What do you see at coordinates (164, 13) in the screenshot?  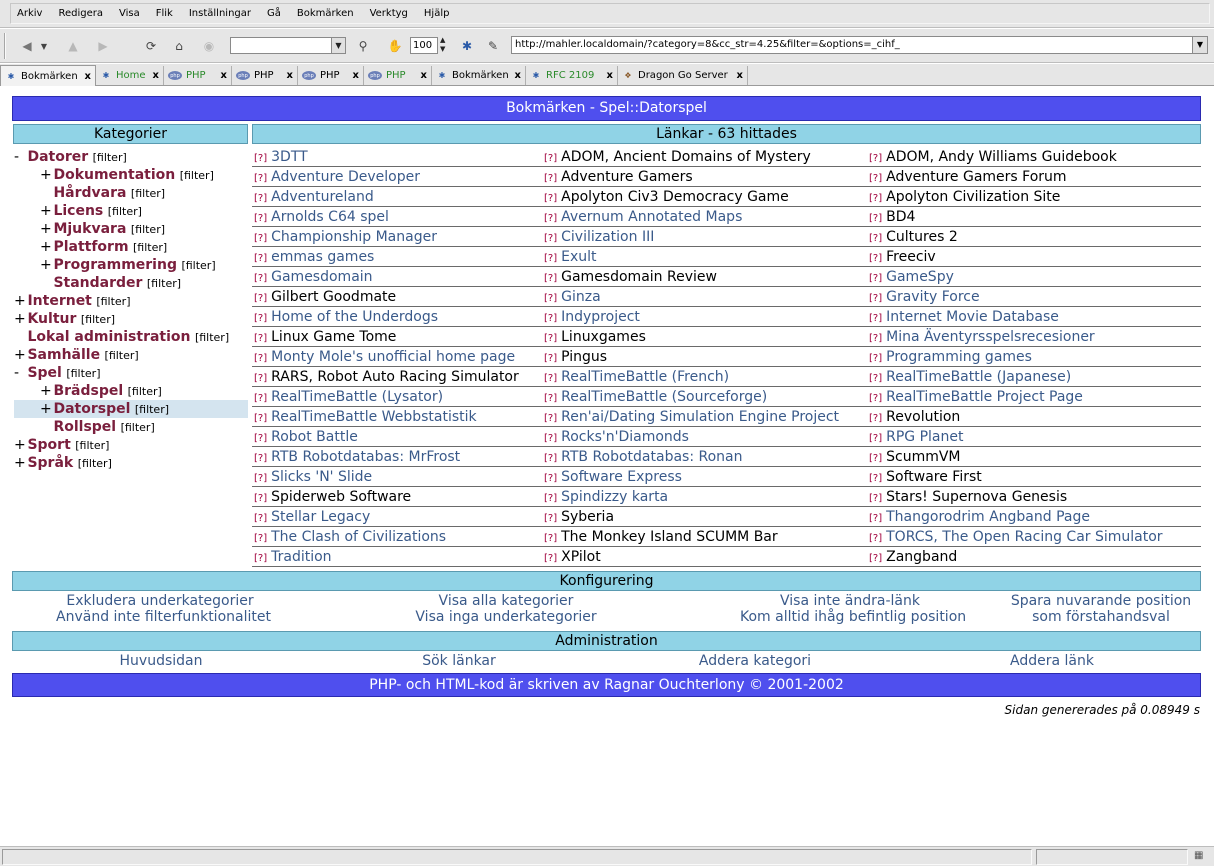 I see `menu-item: Flik` at bounding box center [164, 13].